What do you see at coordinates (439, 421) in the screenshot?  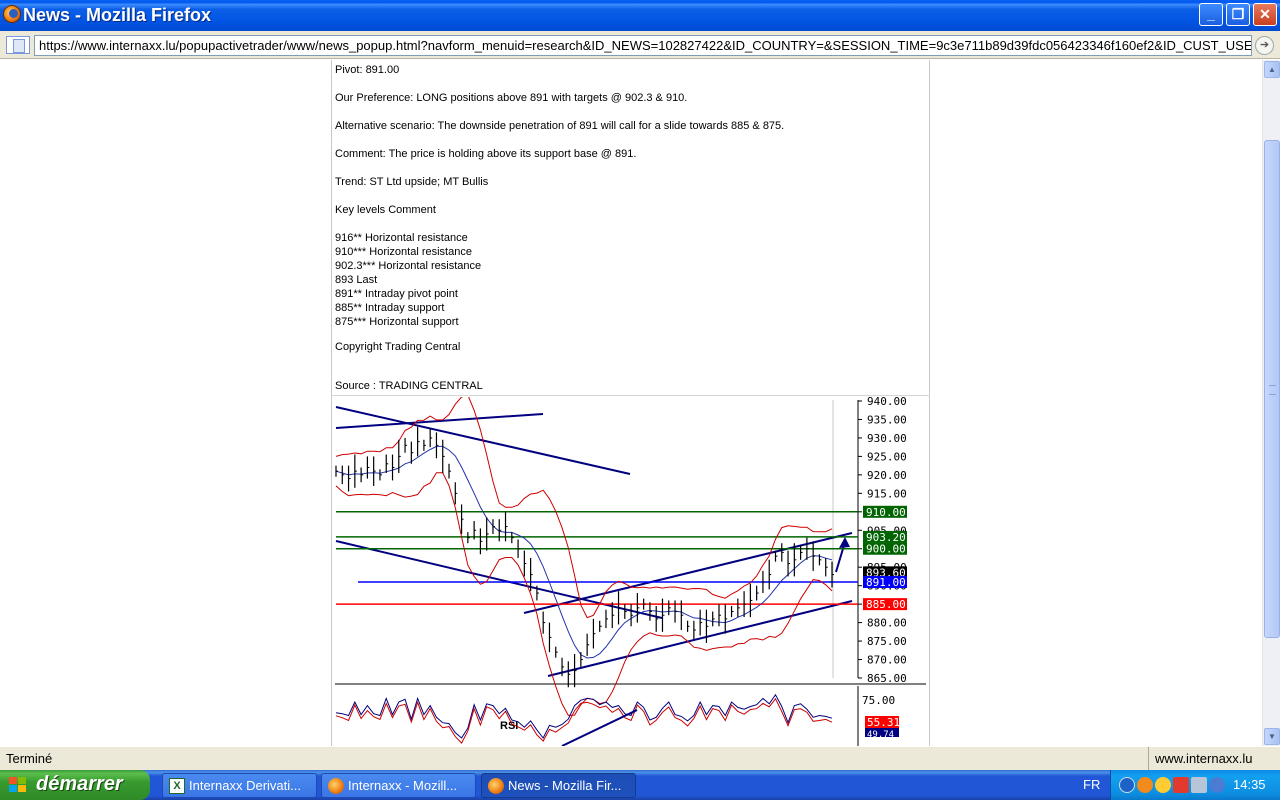 I see `trendline-top` at bounding box center [439, 421].